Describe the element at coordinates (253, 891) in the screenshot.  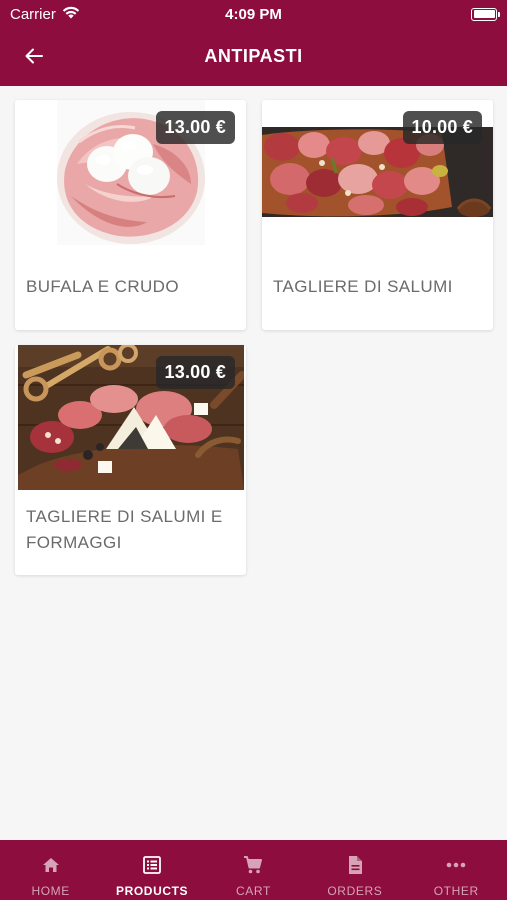
I see `tab-label: CART` at that location.